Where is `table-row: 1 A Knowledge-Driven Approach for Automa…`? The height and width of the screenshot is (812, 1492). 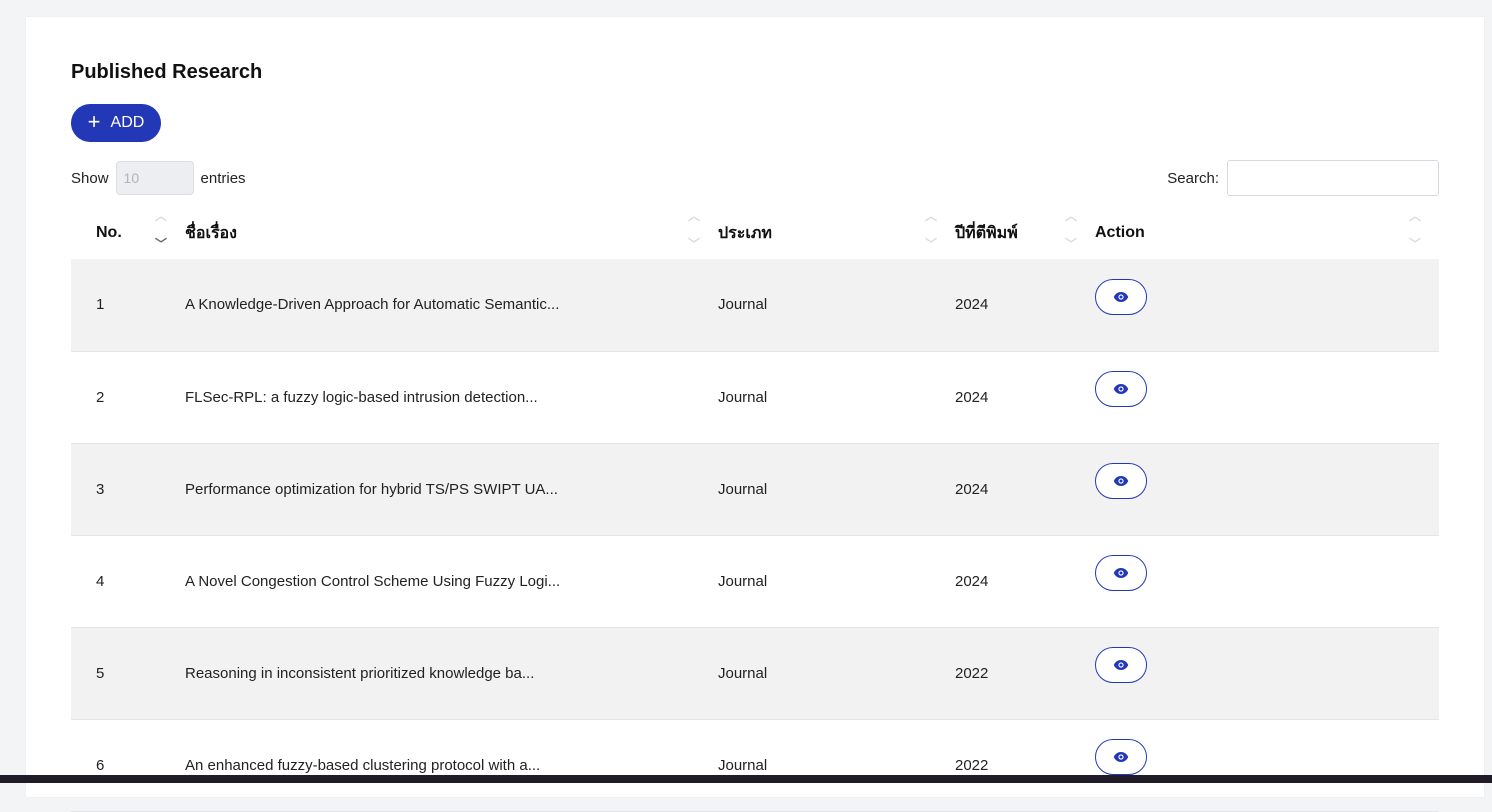 table-row: 1 A Knowledge-Driven Approach for Automa… is located at coordinates (755, 305).